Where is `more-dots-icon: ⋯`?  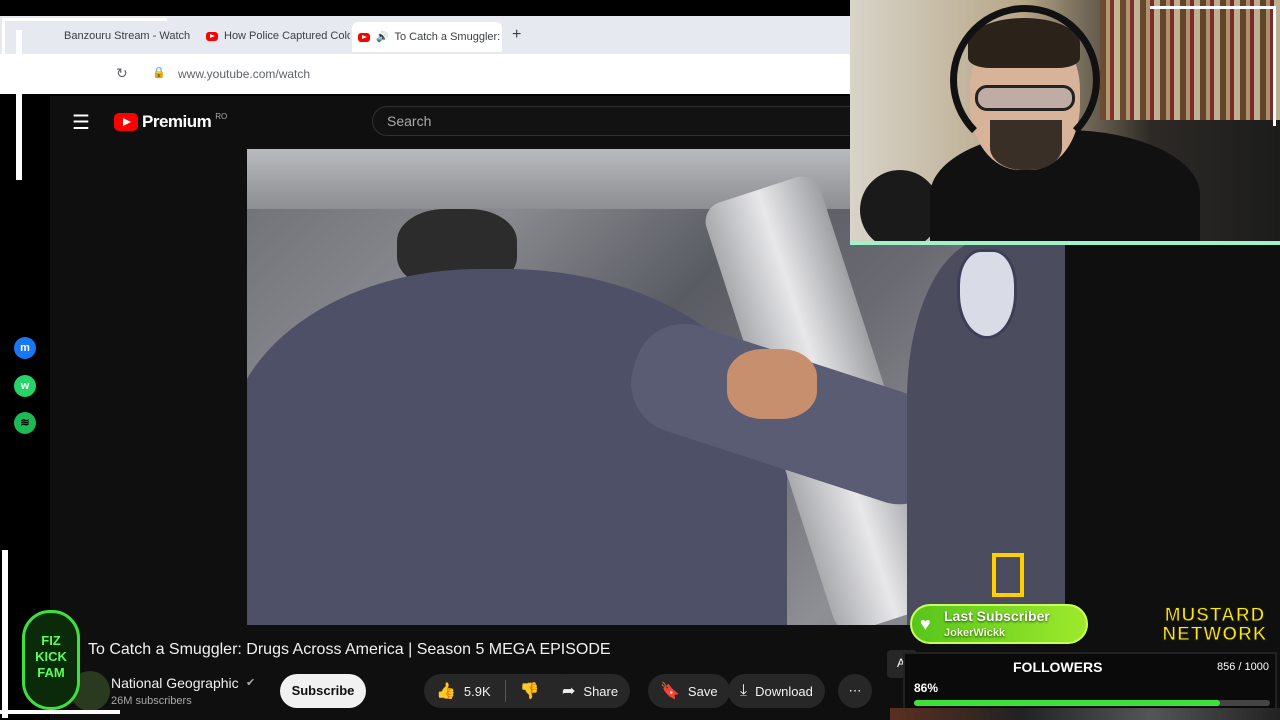
more-dots-icon: ⋯ is located at coordinates (855, 690).